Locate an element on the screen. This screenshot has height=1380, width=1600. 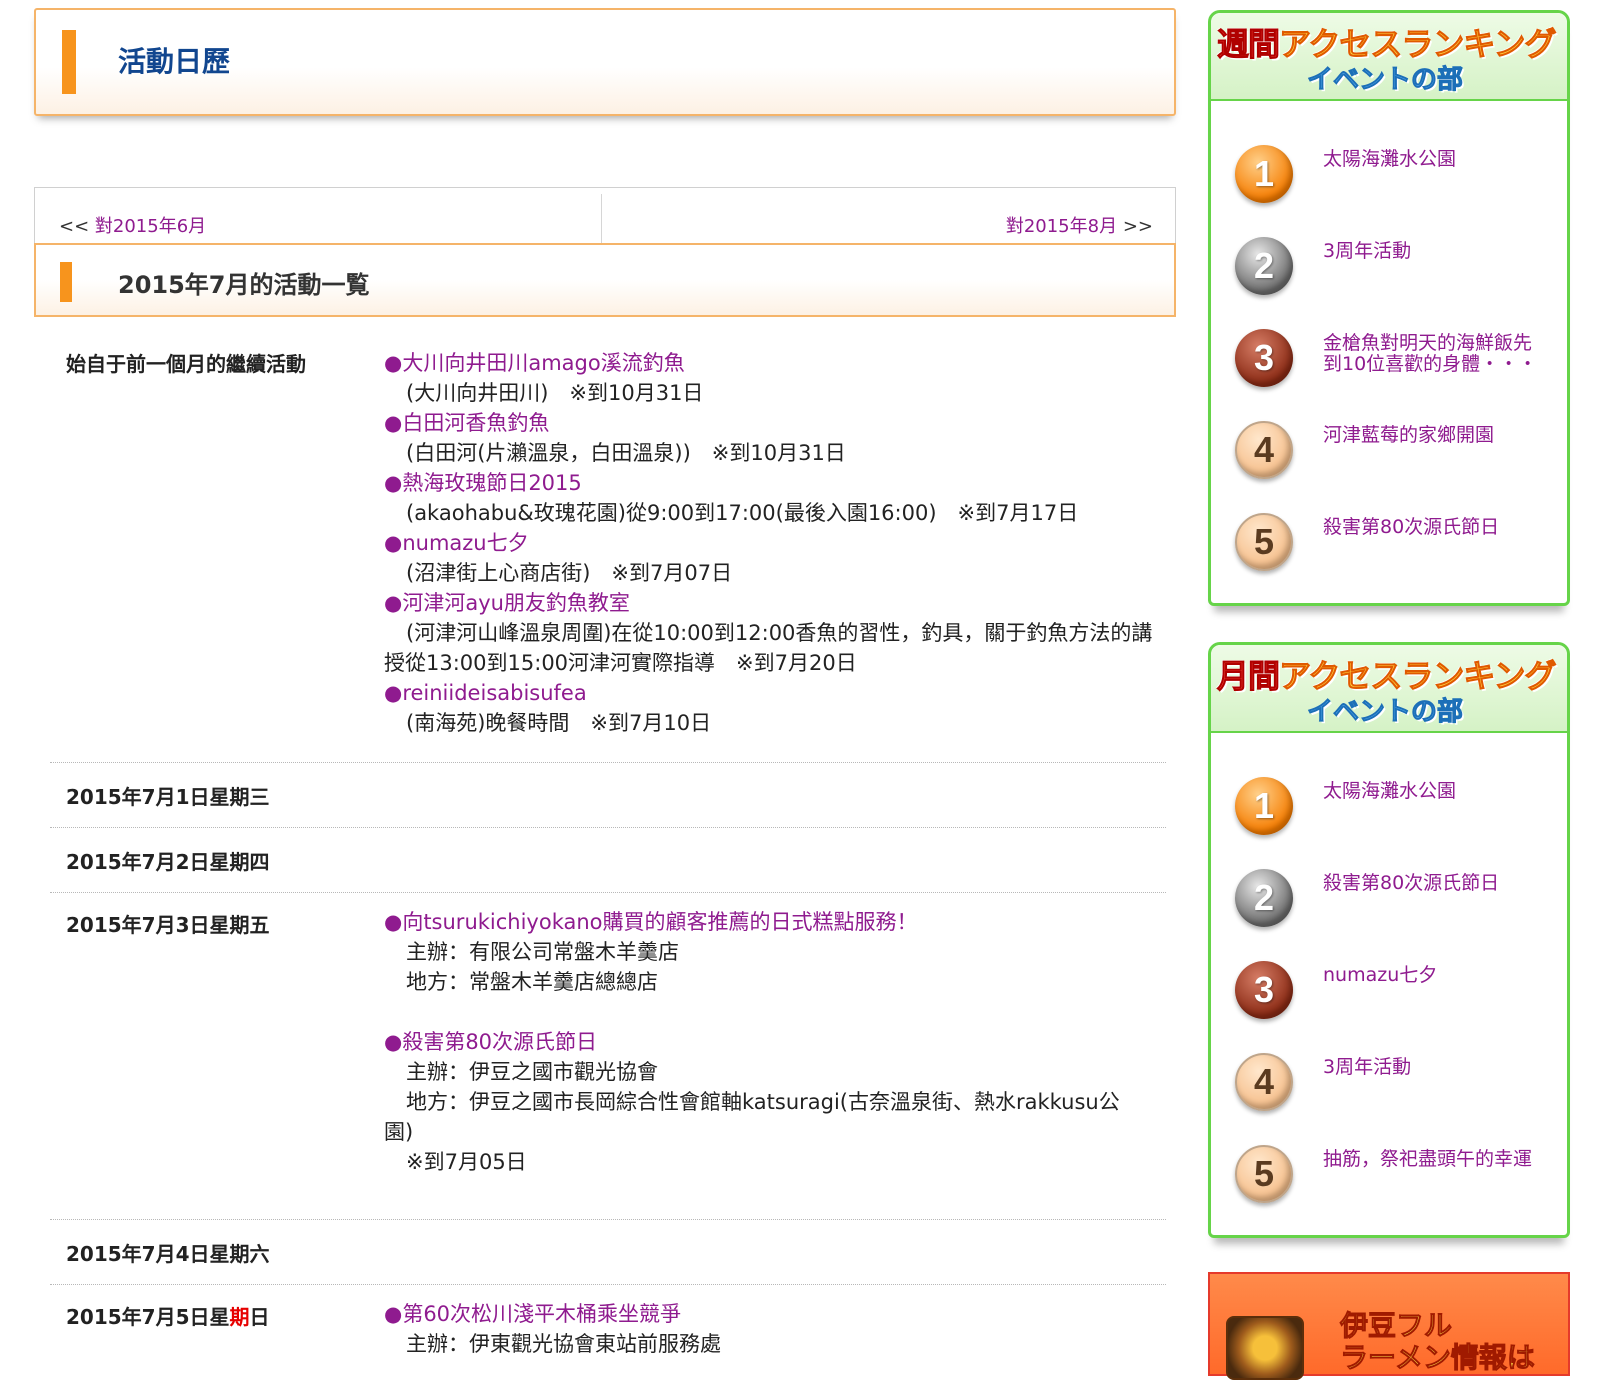
ranking-item: 2 殺害第80次源氏節日 is located at coordinates (1389, 889).